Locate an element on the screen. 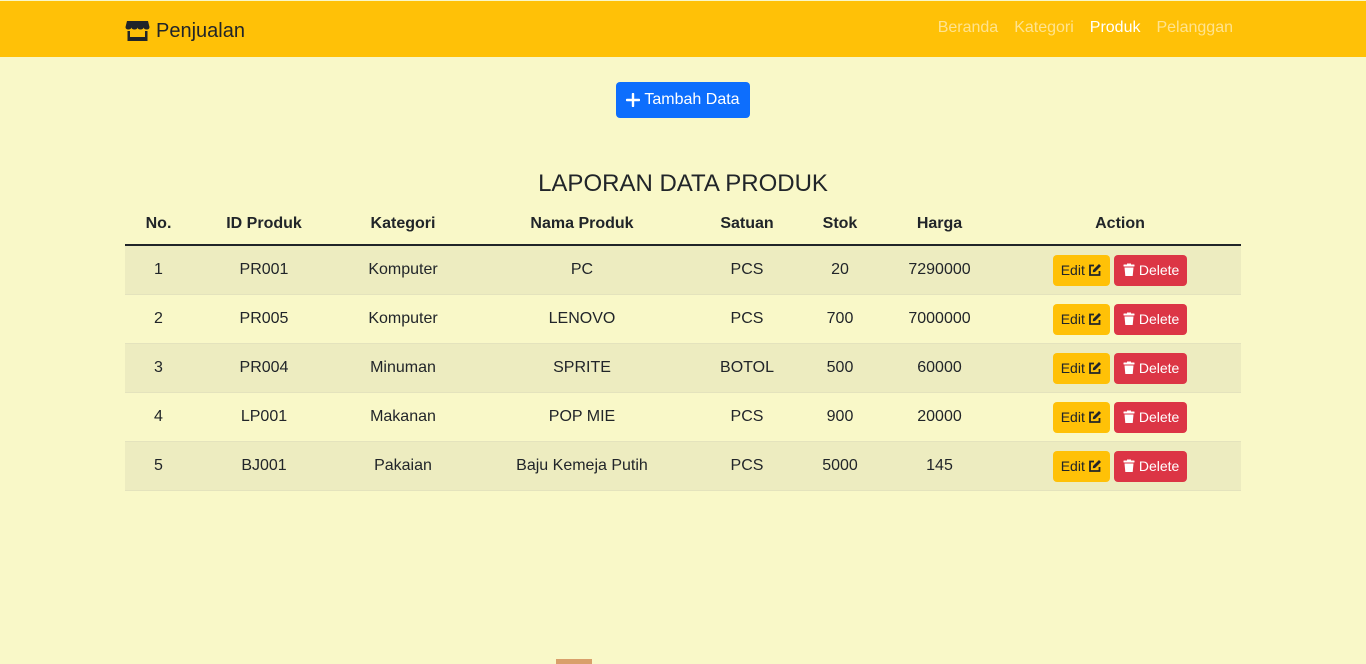 The width and height of the screenshot is (1366, 664). cell-nama: Baju Kemeja Putih is located at coordinates (582, 466).